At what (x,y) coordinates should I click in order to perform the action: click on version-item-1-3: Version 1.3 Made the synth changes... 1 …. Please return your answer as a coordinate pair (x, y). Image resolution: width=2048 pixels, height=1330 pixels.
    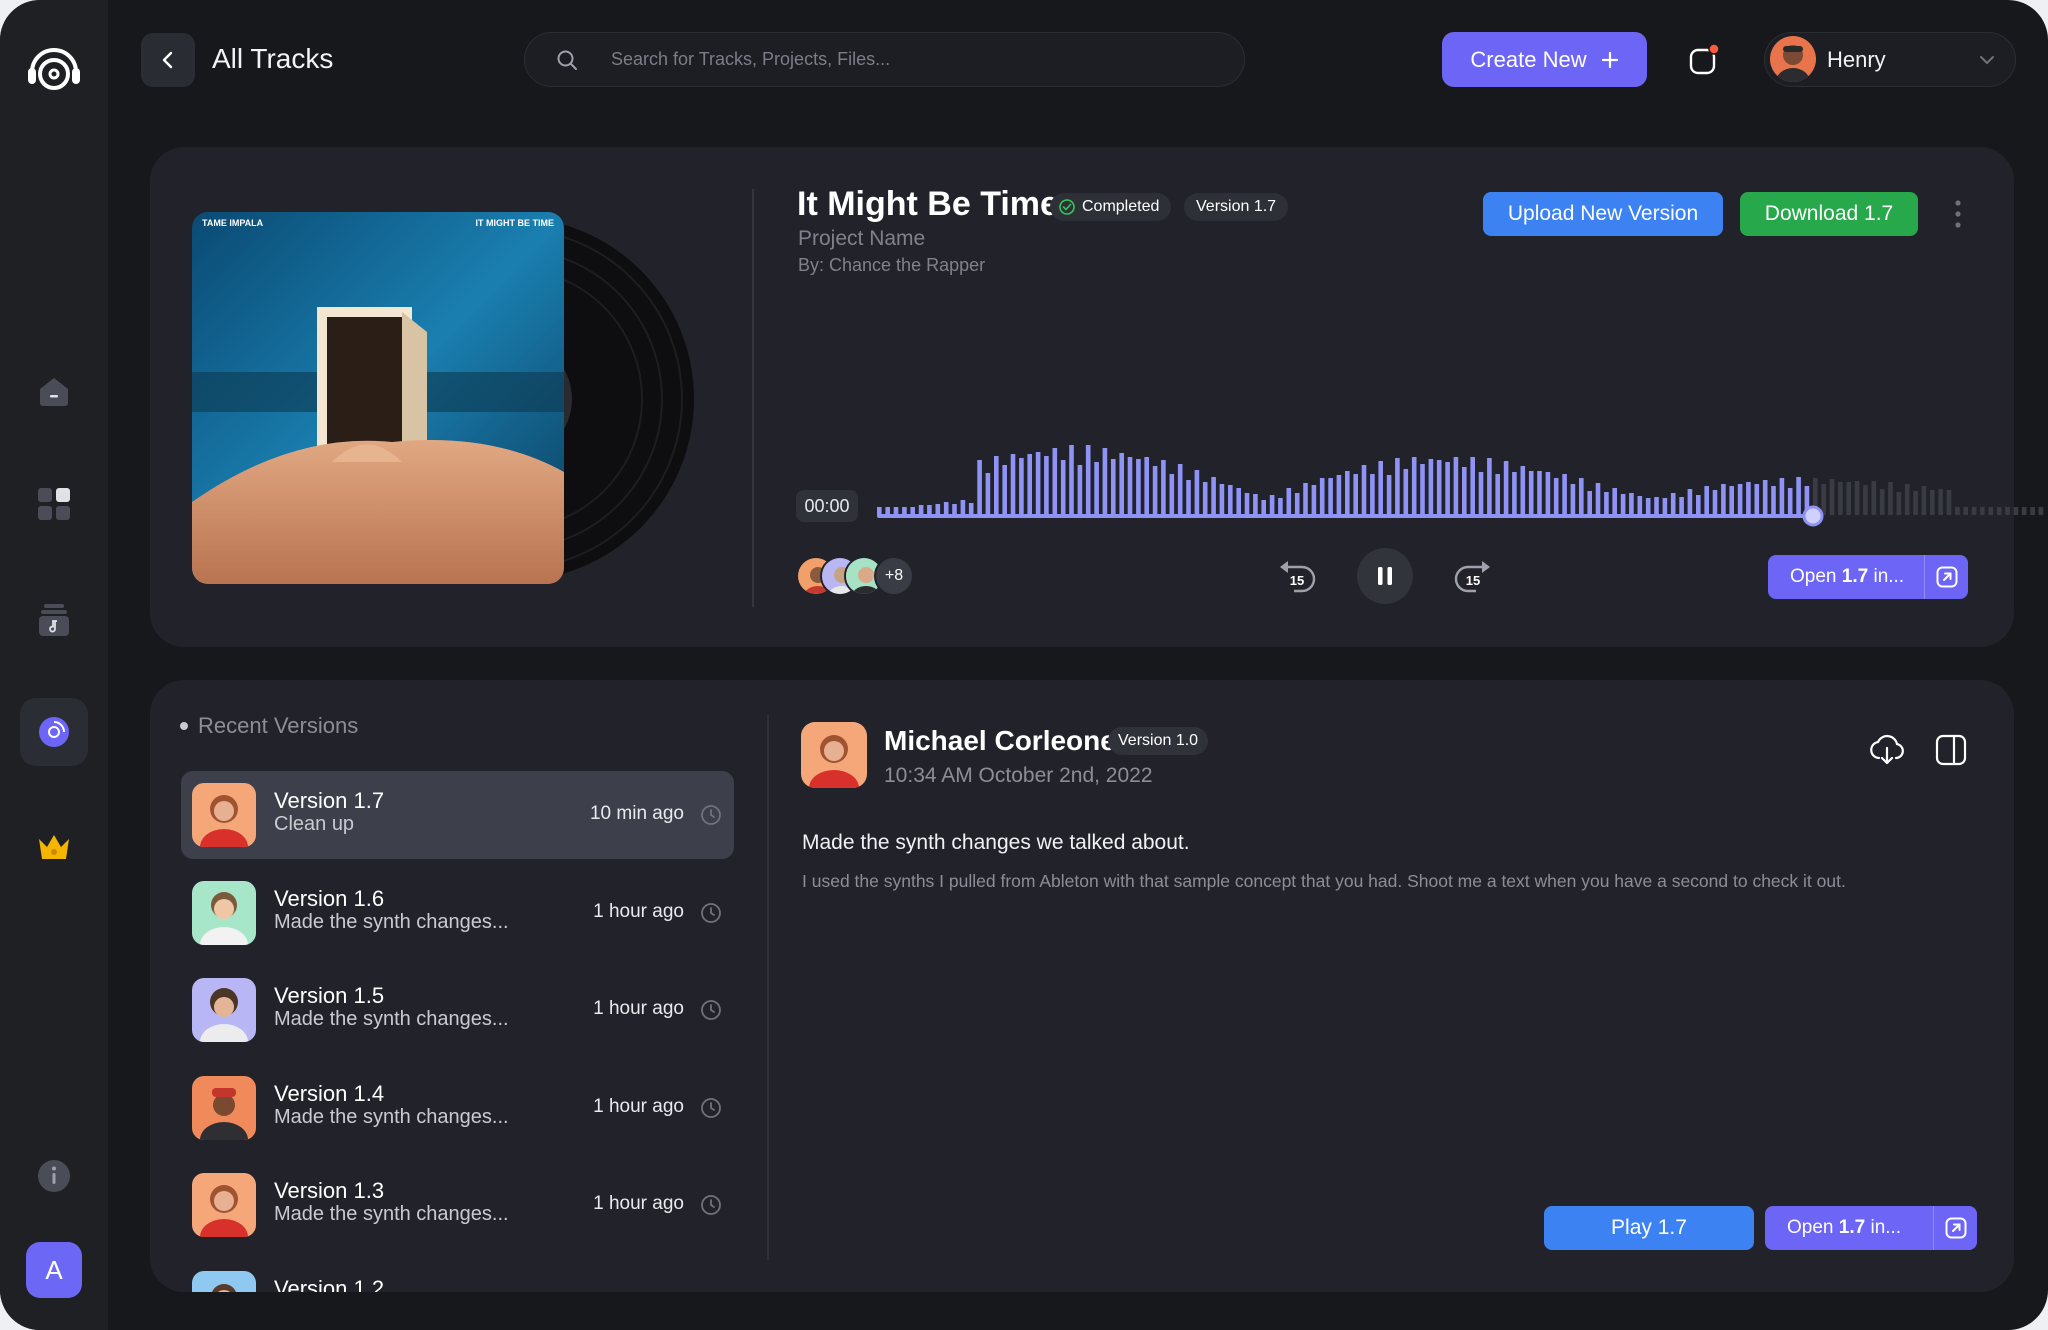
    Looking at the image, I should click on (457, 1205).